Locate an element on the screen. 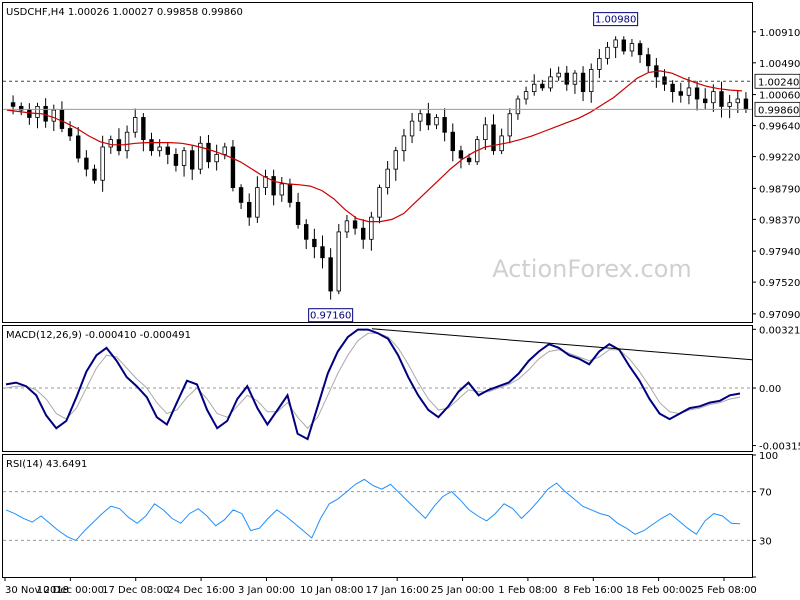  y-tick-label: 1.00910 is located at coordinates (779, 33).